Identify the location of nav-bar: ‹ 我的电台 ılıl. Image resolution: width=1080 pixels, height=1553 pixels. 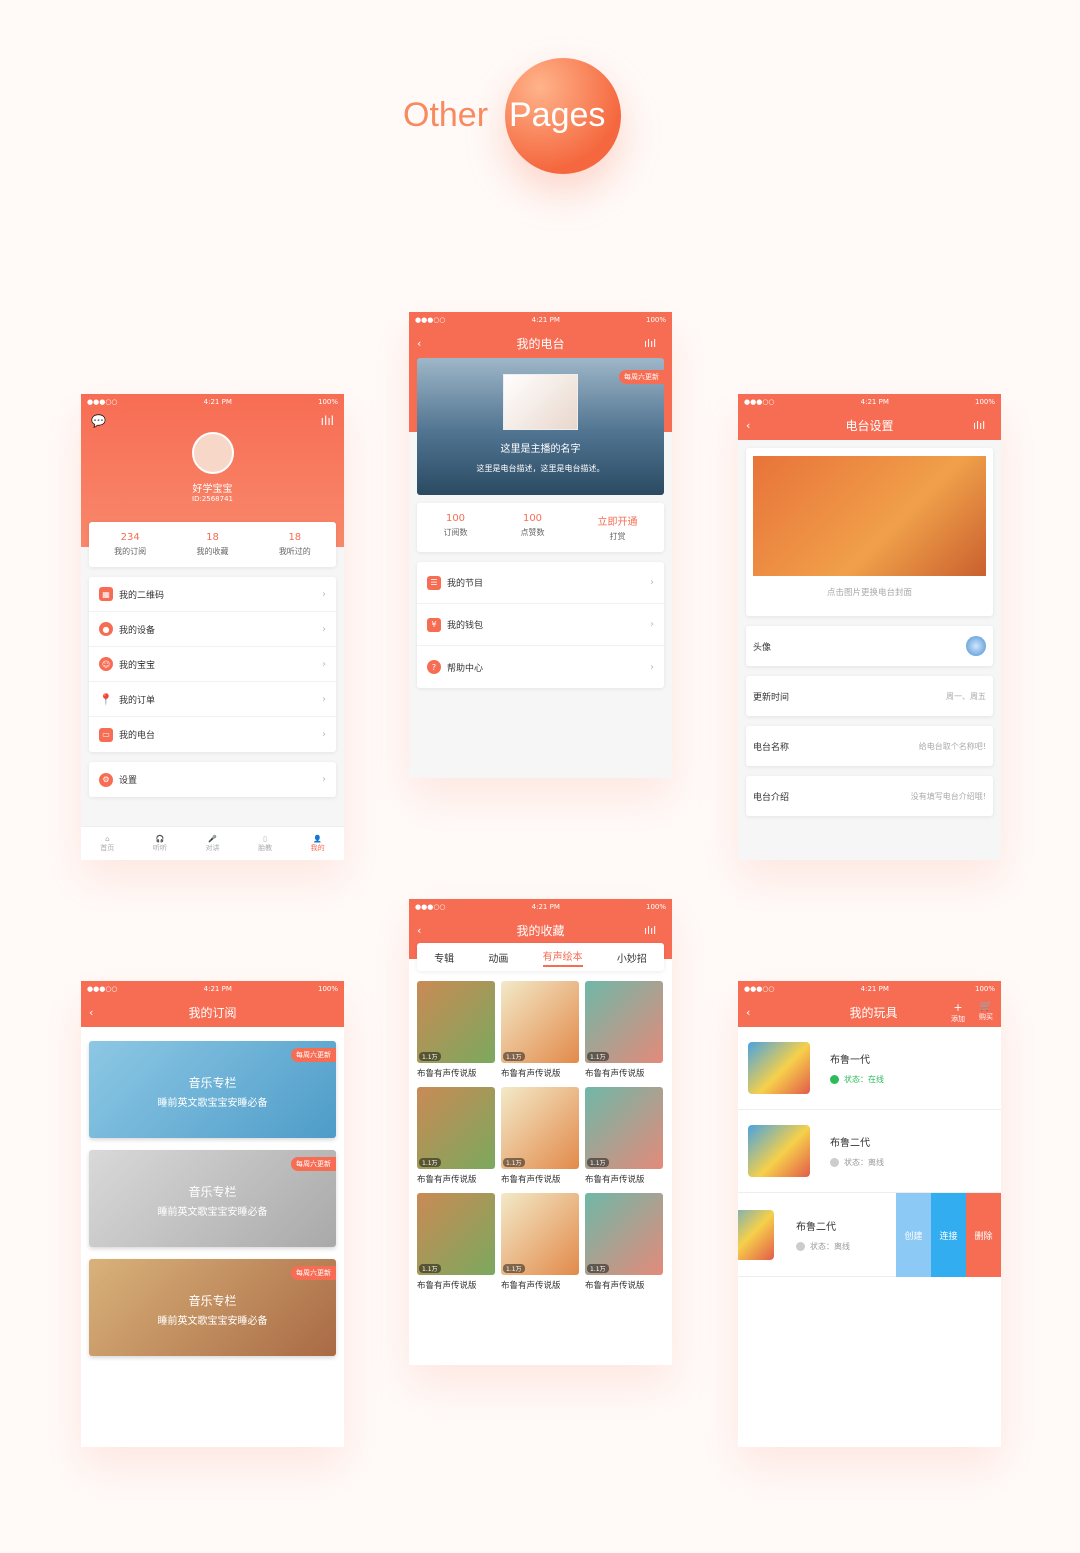
(540, 343).